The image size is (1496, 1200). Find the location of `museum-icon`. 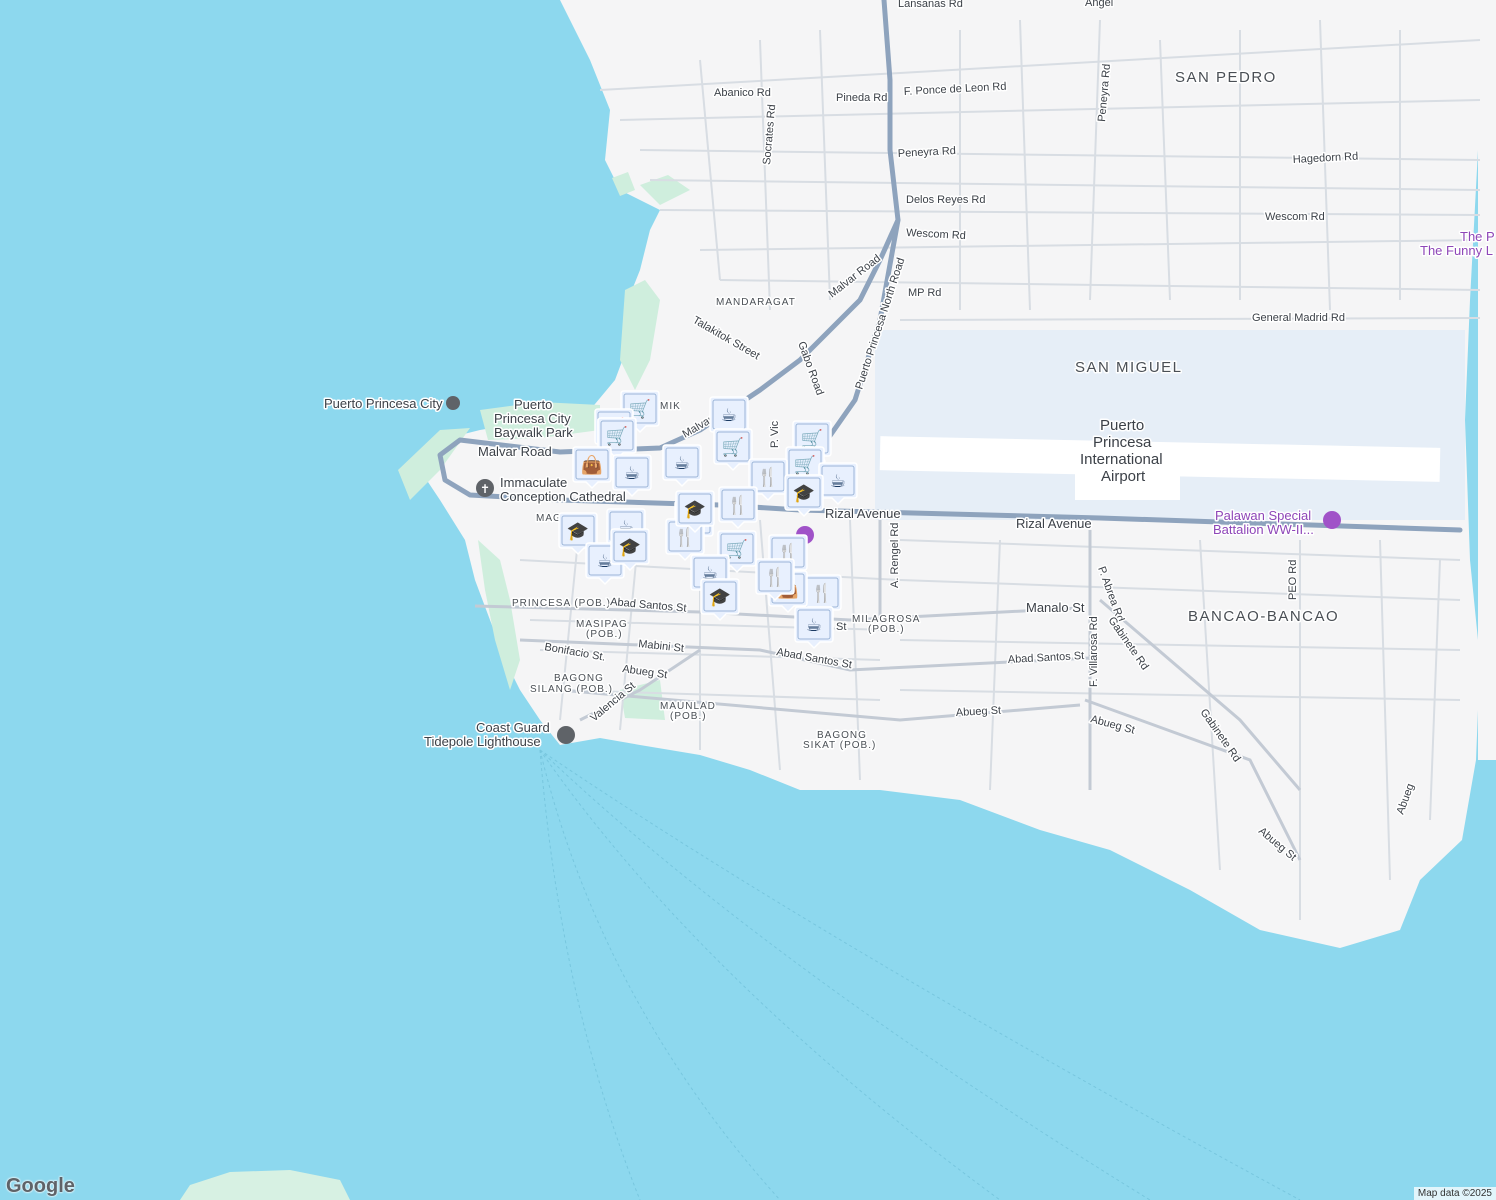

museum-icon is located at coordinates (1332, 520).